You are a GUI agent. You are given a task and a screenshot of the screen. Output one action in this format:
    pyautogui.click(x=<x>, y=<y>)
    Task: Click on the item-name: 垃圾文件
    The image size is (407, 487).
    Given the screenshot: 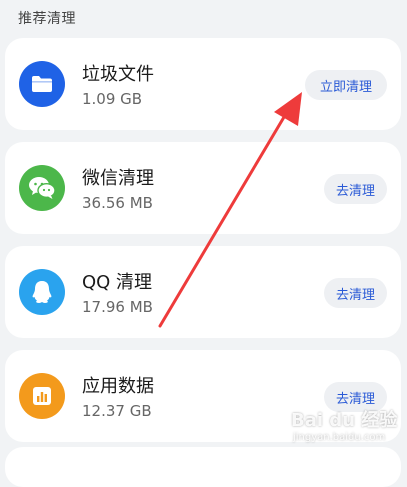 What is the action you would take?
    pyautogui.click(x=118, y=74)
    